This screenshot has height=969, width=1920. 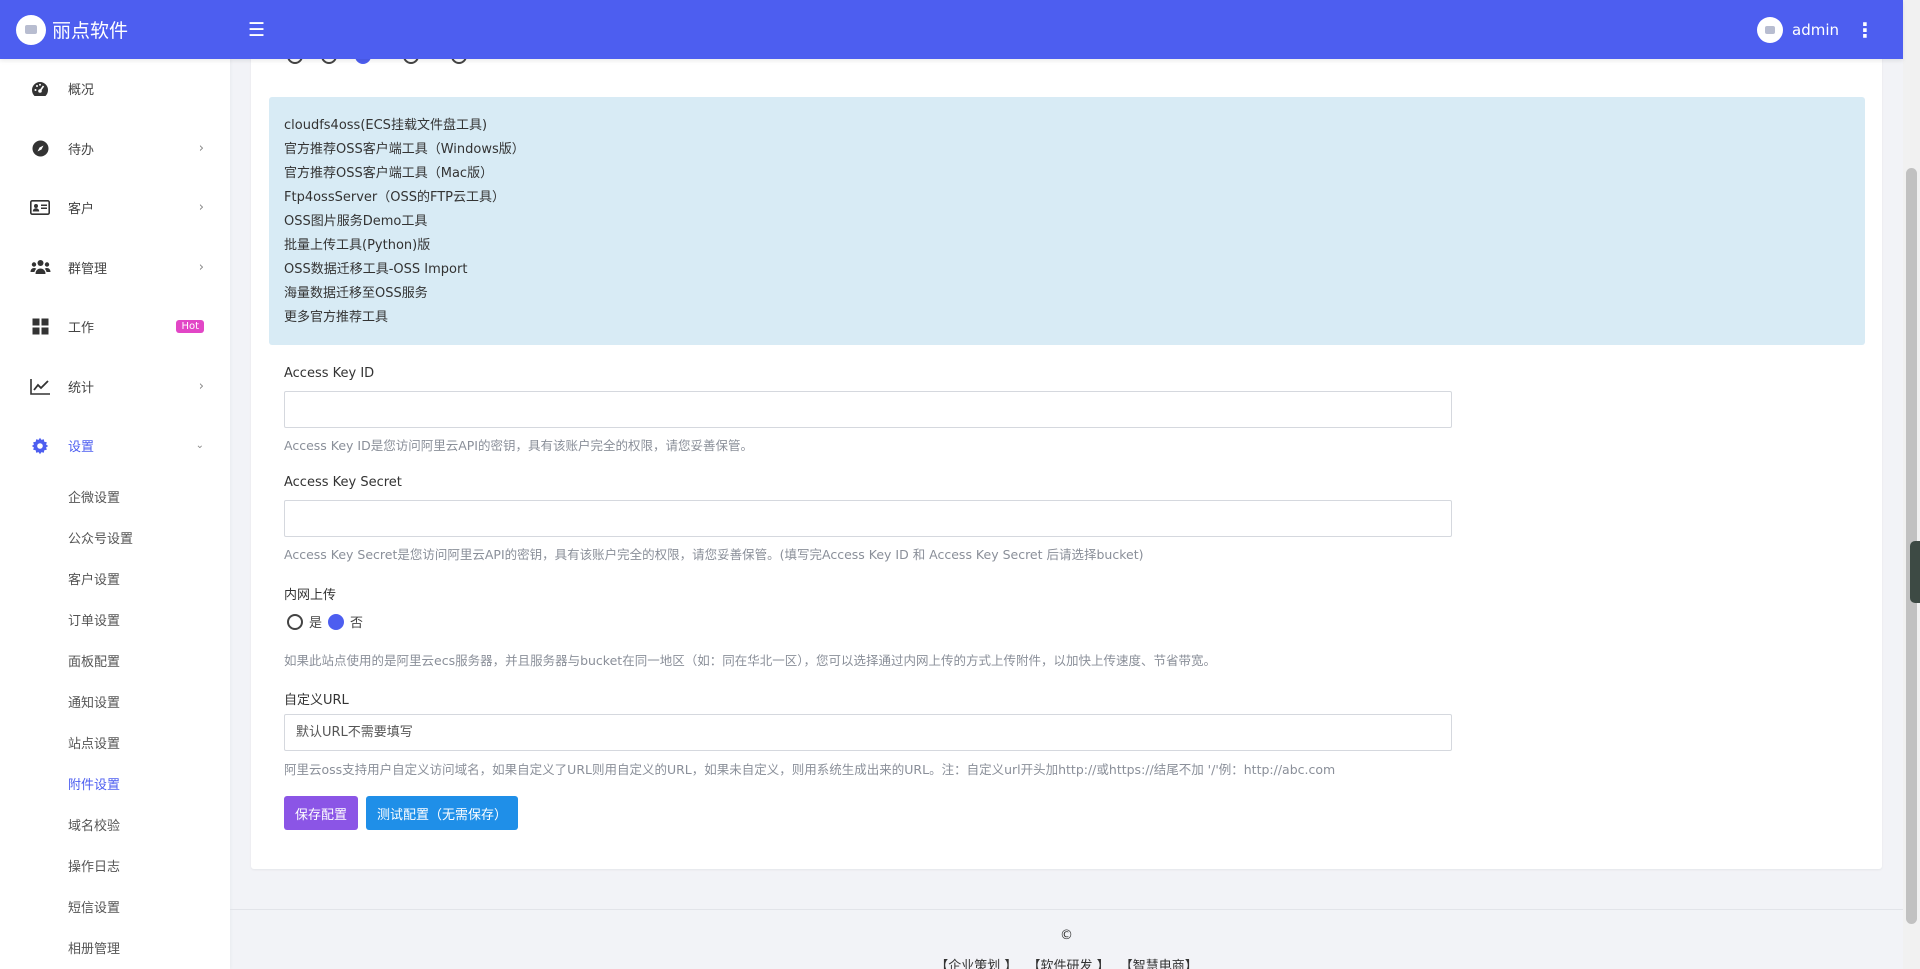 What do you see at coordinates (357, 623) in the screenshot?
I see `radio-label: 否` at bounding box center [357, 623].